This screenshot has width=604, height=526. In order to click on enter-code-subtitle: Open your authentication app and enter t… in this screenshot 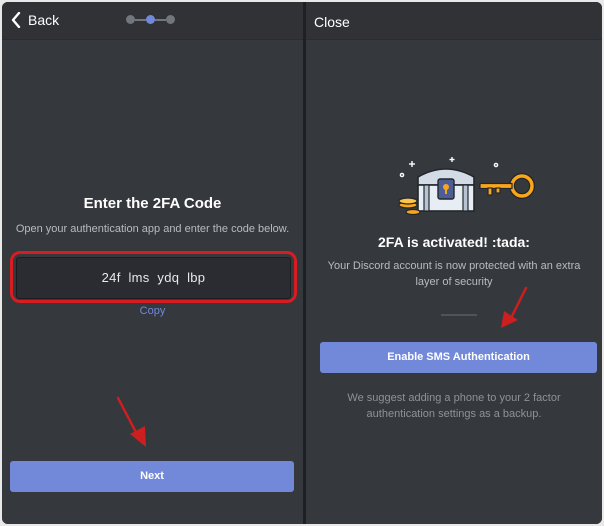, I will do `click(152, 229)`.